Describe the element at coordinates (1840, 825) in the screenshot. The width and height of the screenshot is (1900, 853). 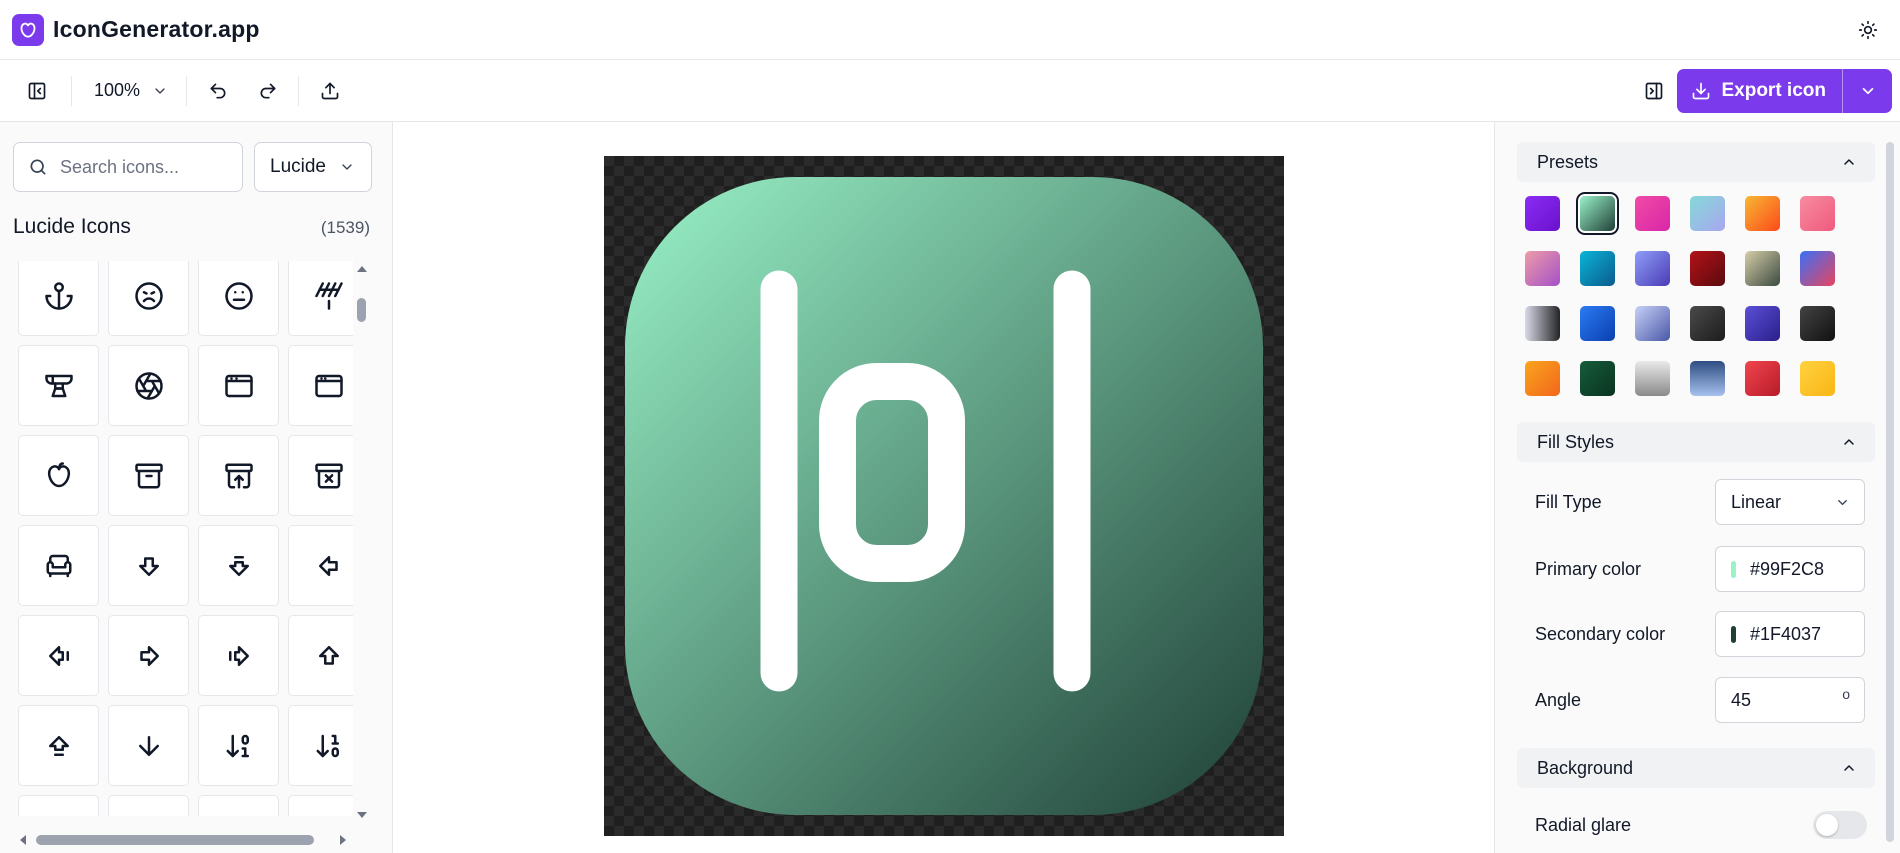
I see `radial-glare-toggle` at that location.